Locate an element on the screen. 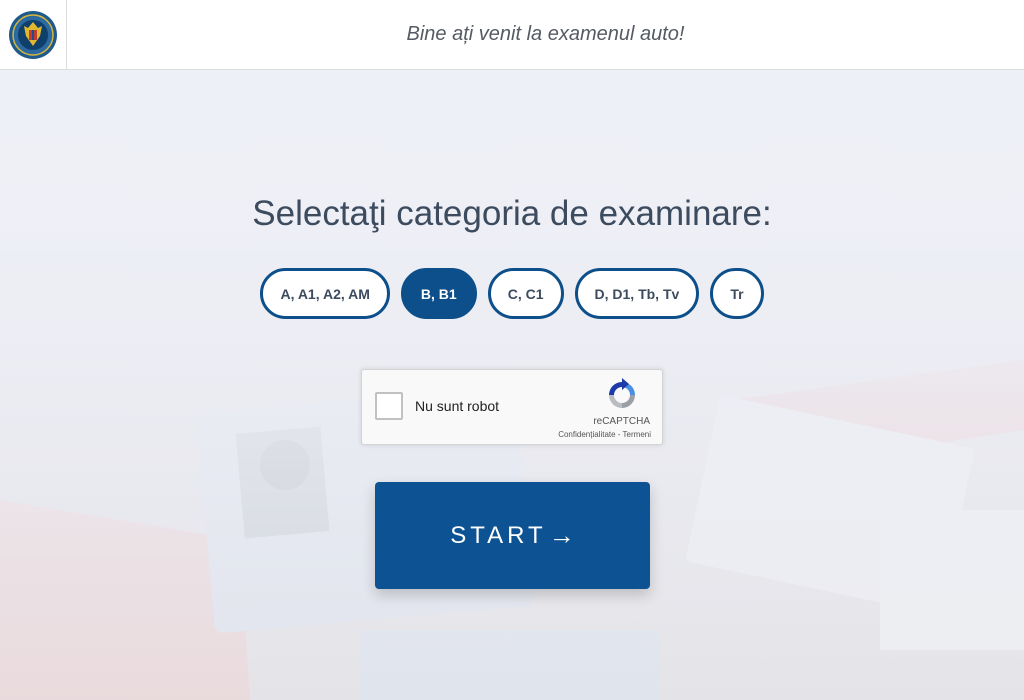  recaptcha-label: Nu sunt robot is located at coordinates (457, 406).